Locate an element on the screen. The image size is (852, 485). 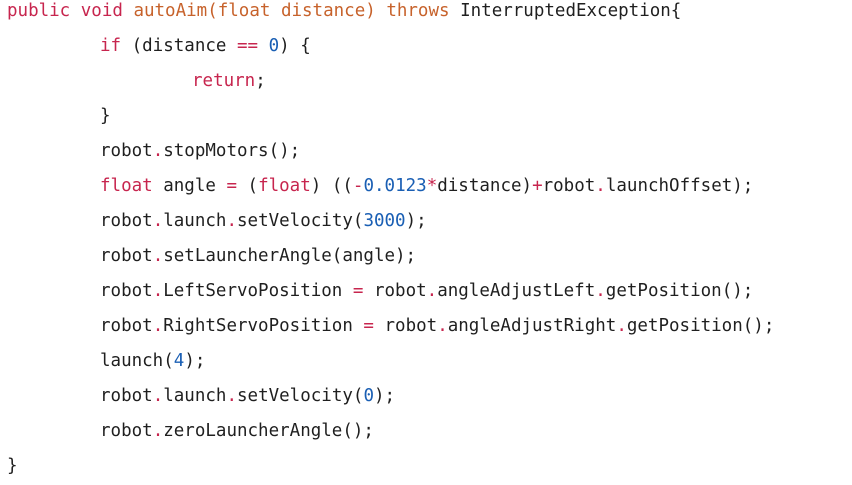
code-token: angleAdjustRight is located at coordinates (532, 326).